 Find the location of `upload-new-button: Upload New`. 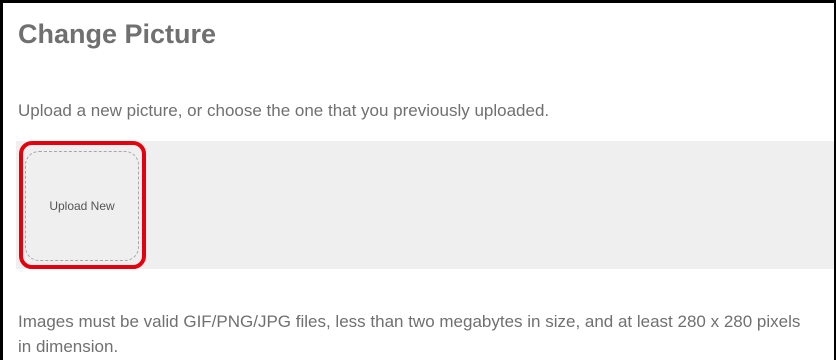

upload-new-button: Upload New is located at coordinates (82, 206).